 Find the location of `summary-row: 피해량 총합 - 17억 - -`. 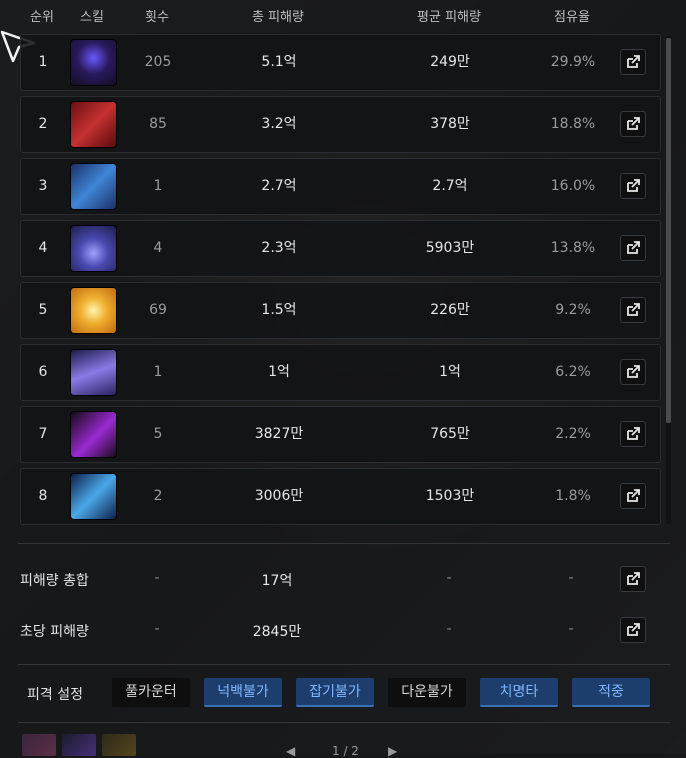

summary-row: 피해량 총합 - 17억 - - is located at coordinates (343, 580).